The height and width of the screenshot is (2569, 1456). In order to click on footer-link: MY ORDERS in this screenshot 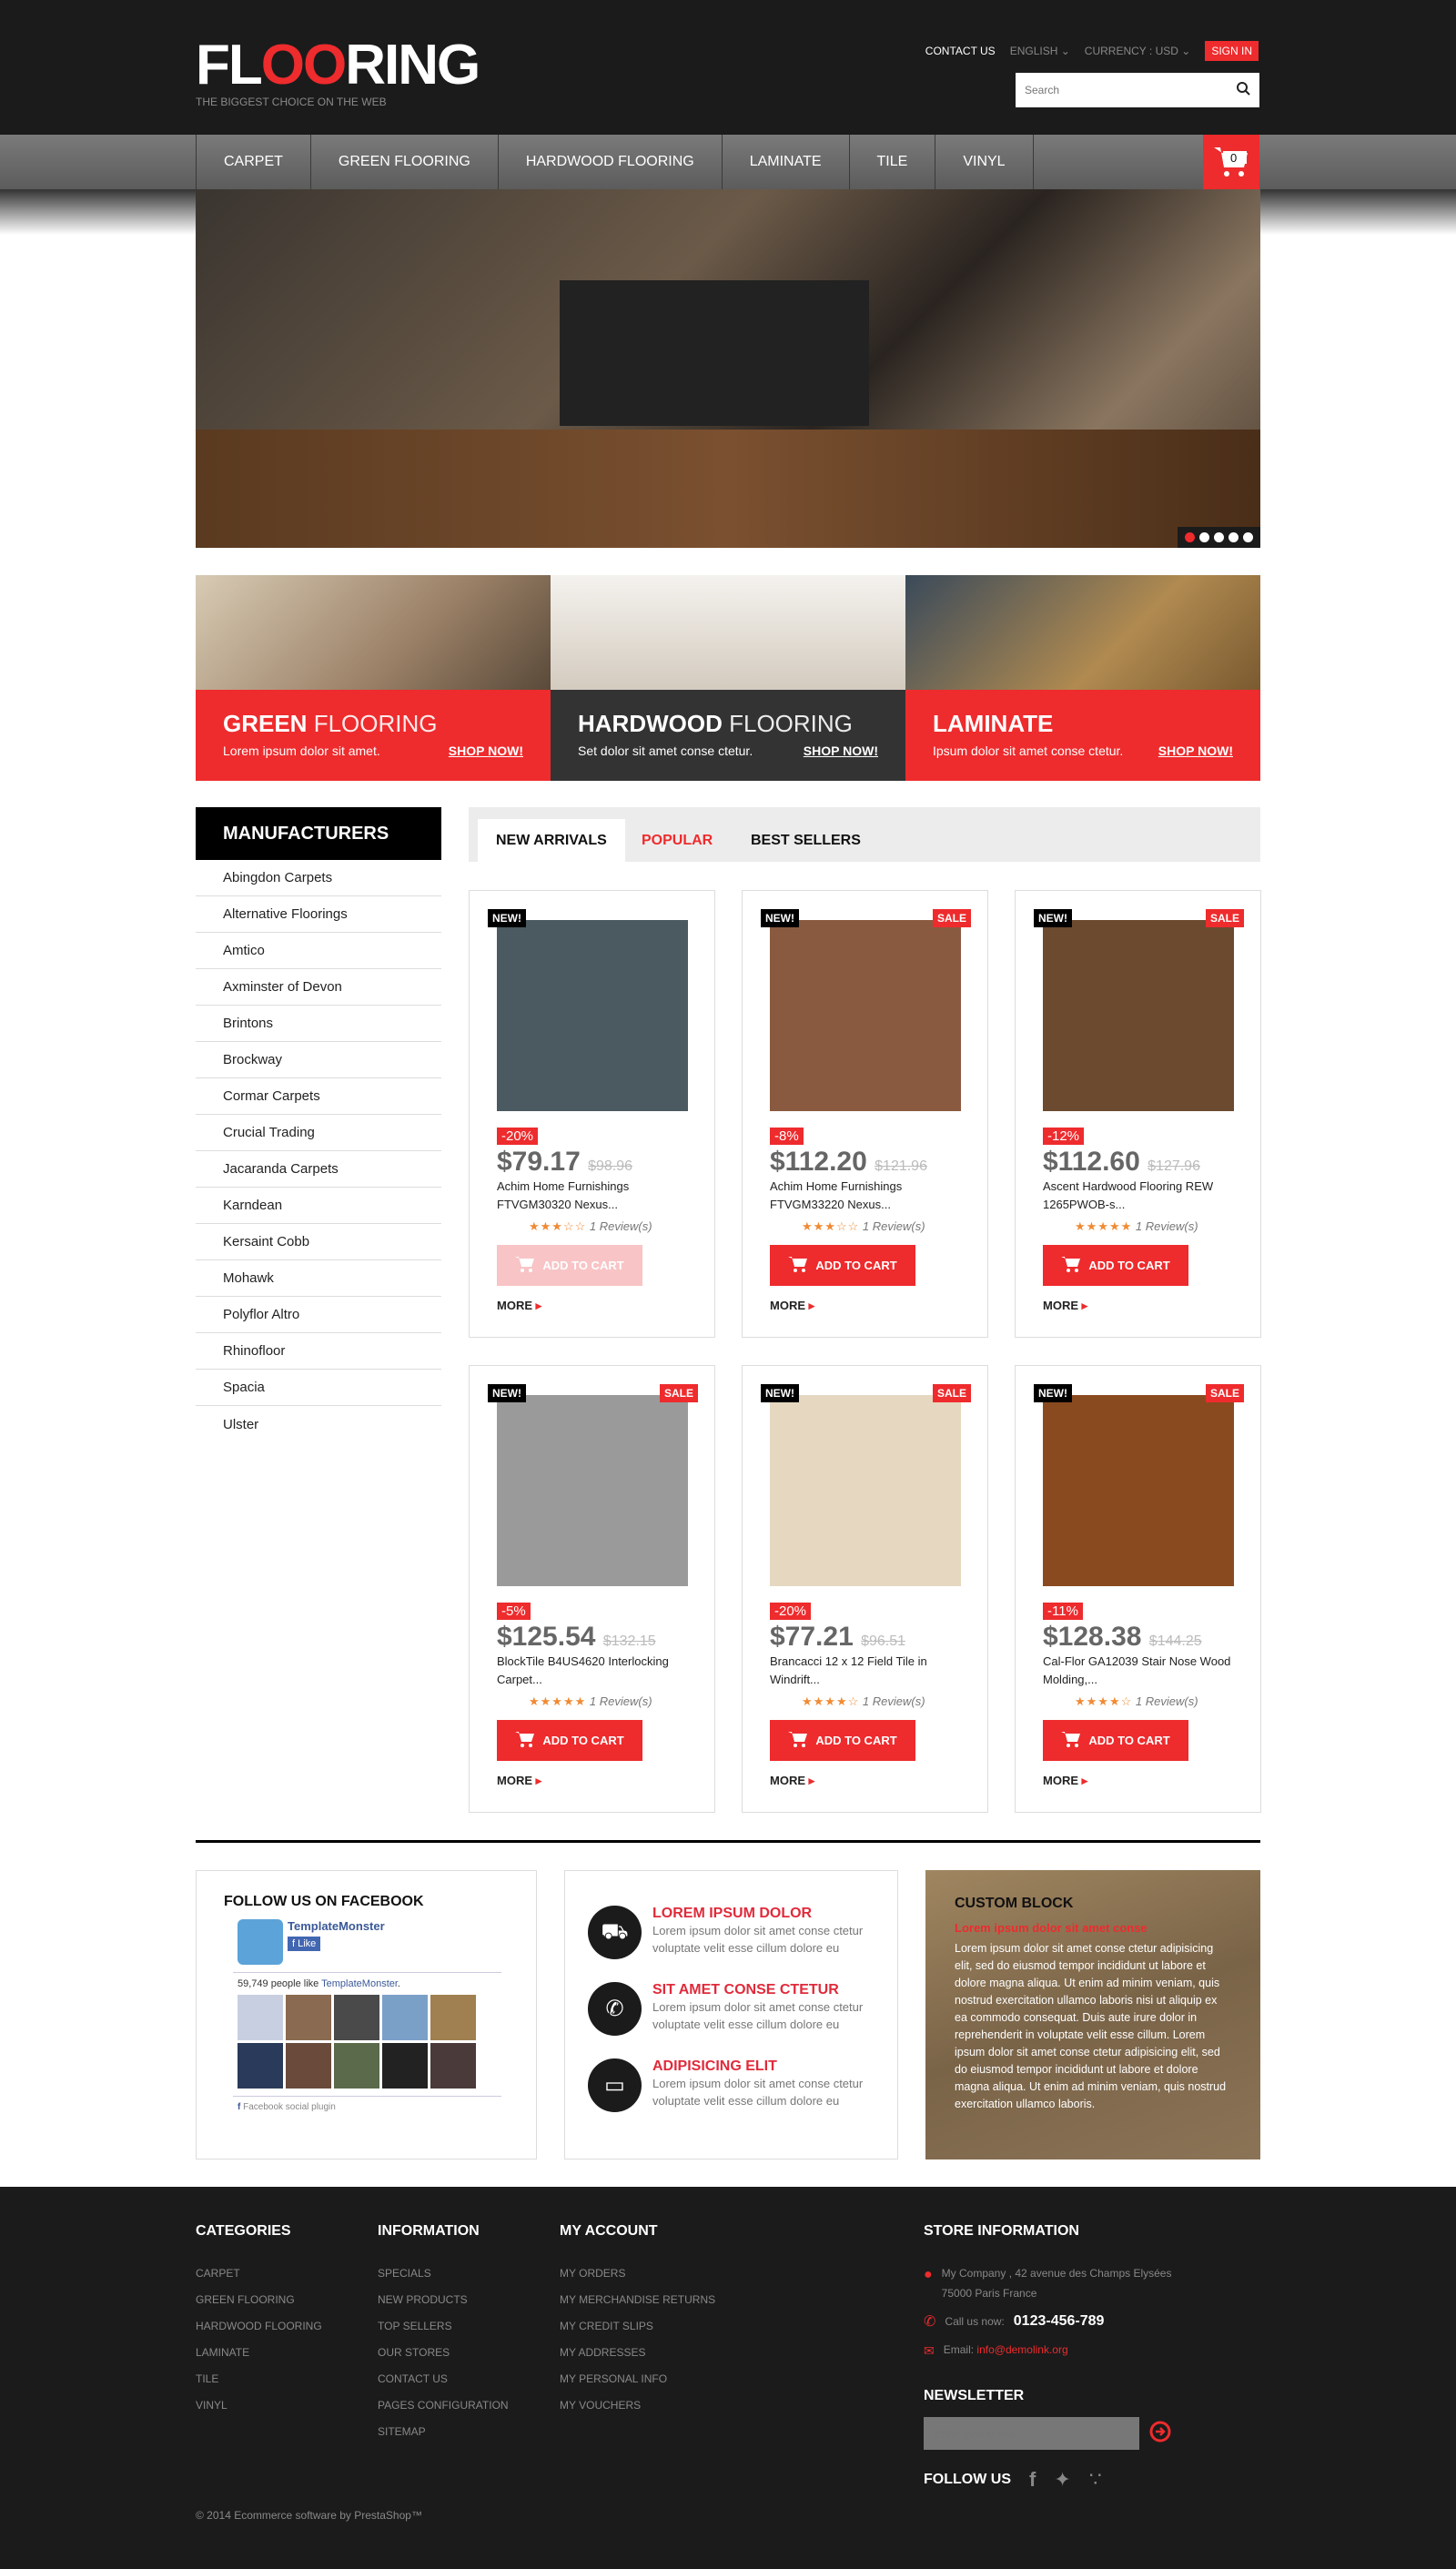, I will do `click(638, 2280)`.